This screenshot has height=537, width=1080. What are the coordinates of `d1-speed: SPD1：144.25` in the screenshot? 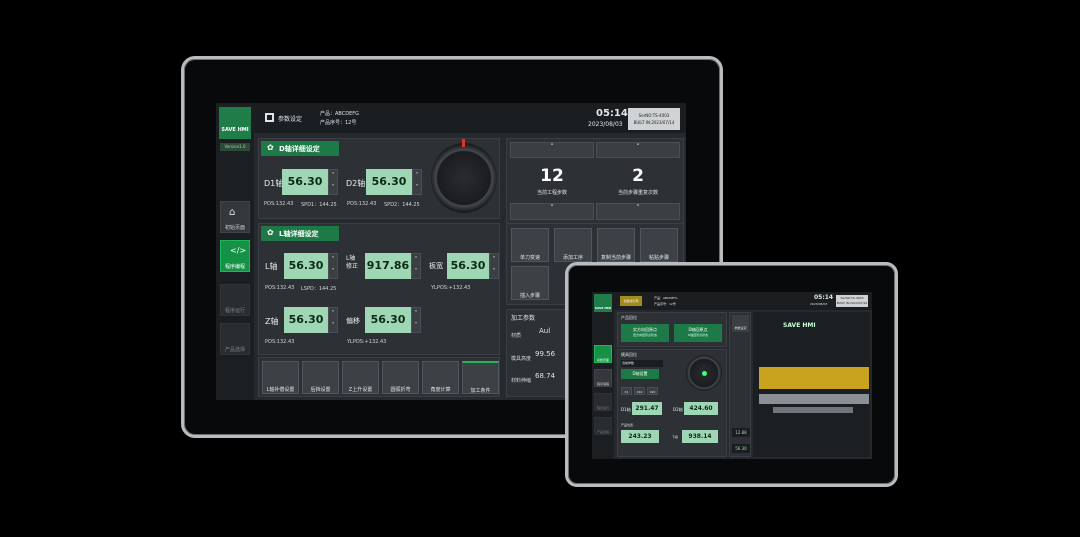 It's located at (319, 205).